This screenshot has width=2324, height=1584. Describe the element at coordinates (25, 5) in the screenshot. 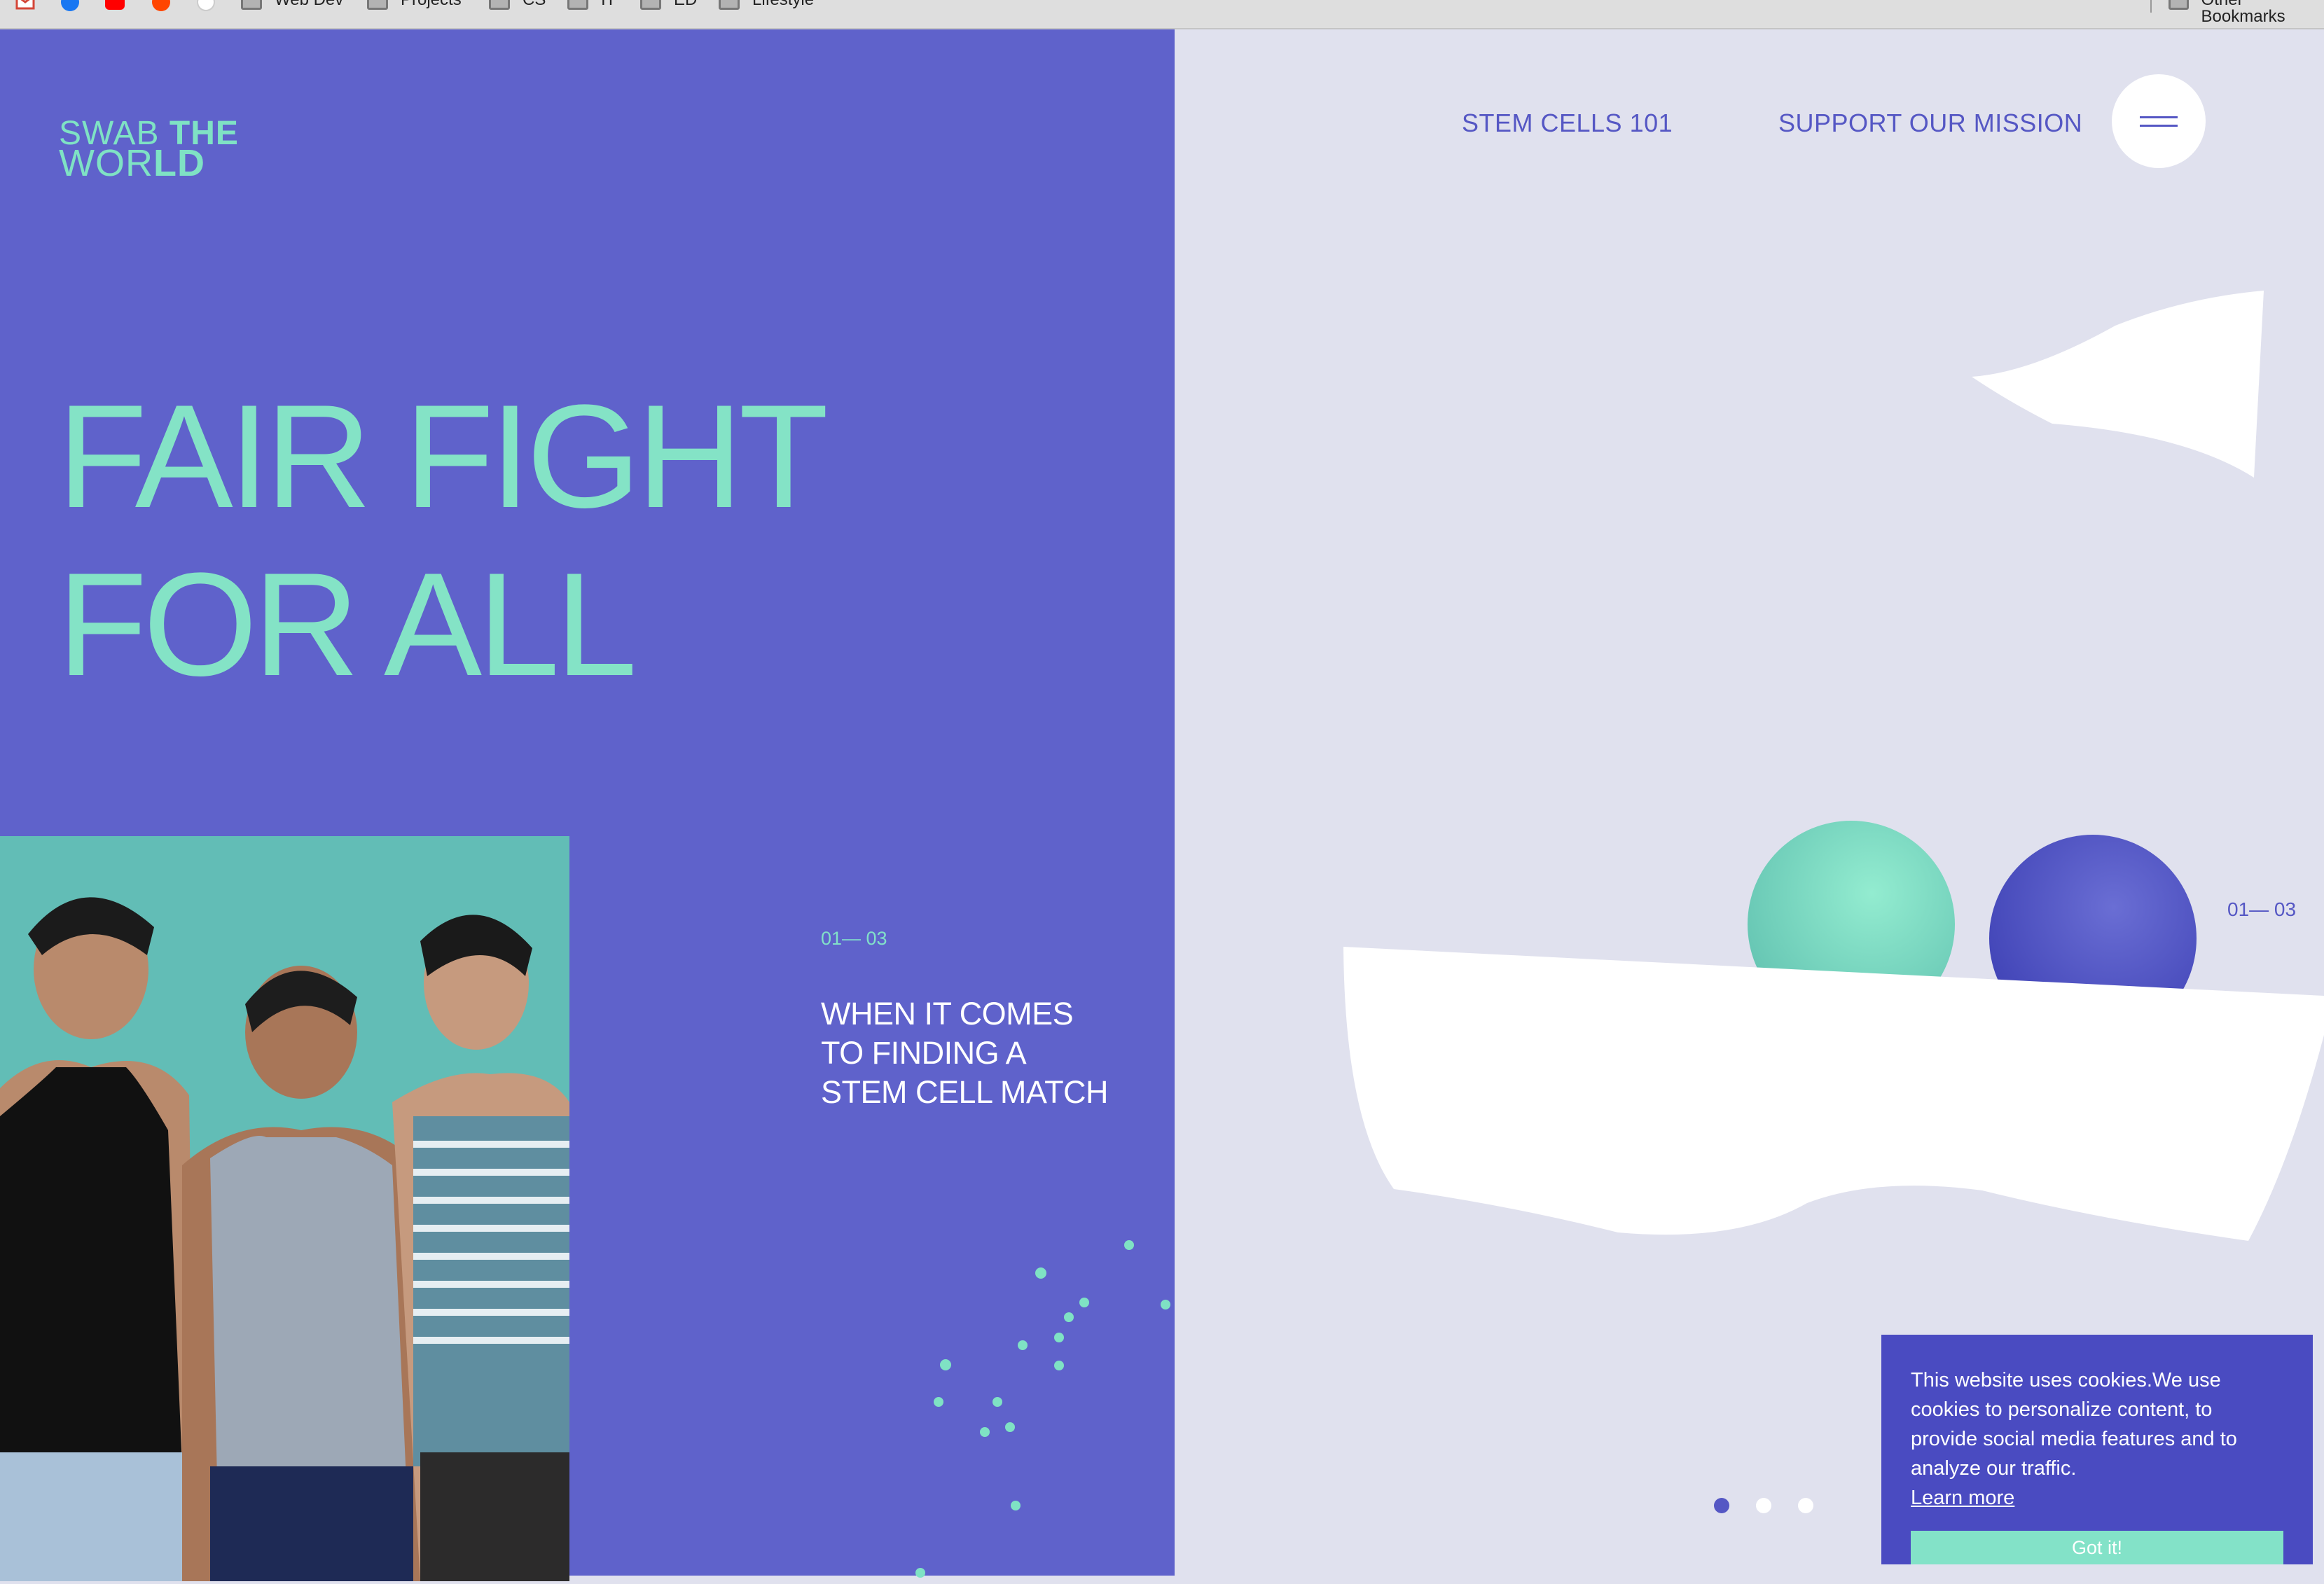

I see `gmail-icon` at that location.